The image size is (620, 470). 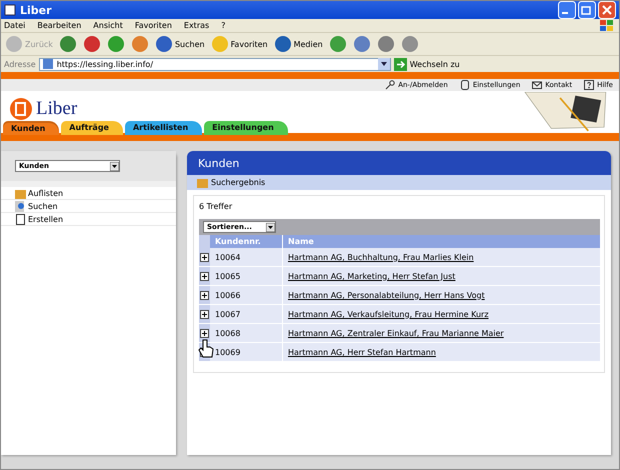 What do you see at coordinates (88, 206) in the screenshot?
I see `sidebar-item: Suchen` at bounding box center [88, 206].